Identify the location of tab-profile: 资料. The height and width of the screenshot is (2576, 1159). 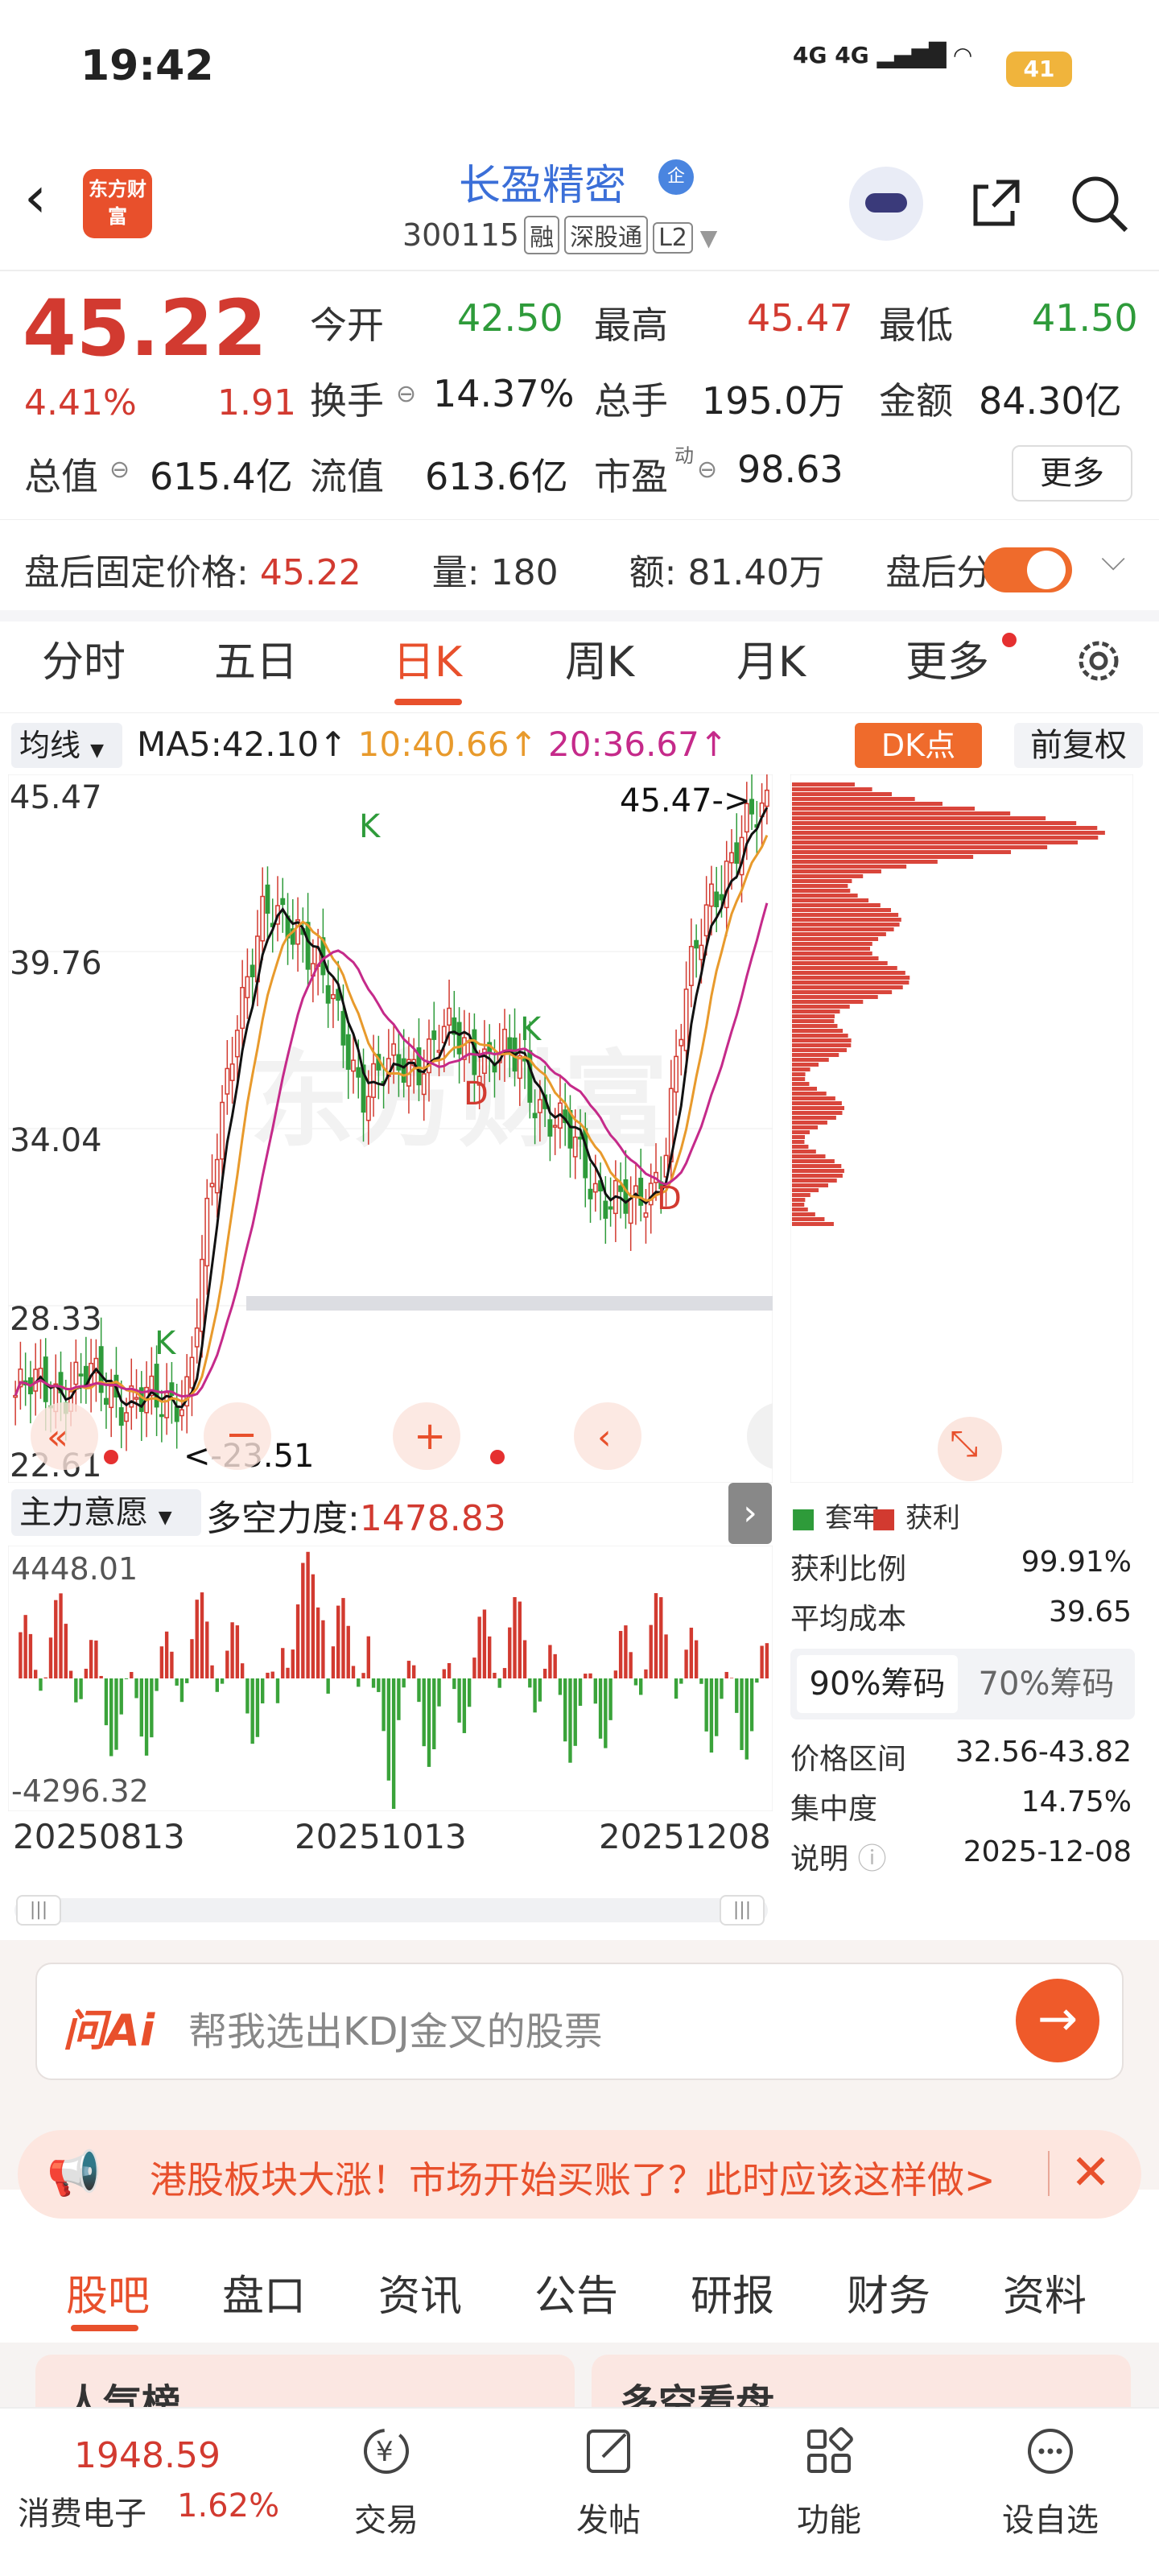
(1045, 2292).